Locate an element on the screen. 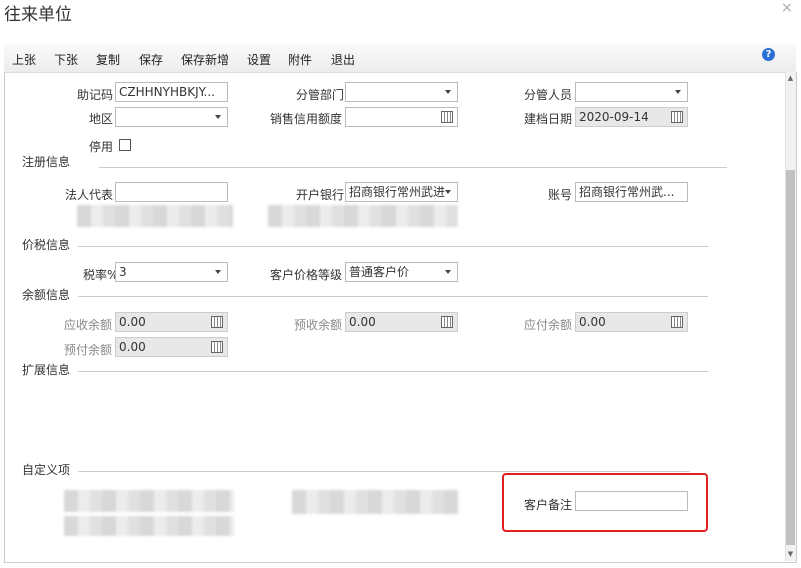 Image resolution: width=801 pixels, height=568 pixels. staff-select is located at coordinates (631, 92).